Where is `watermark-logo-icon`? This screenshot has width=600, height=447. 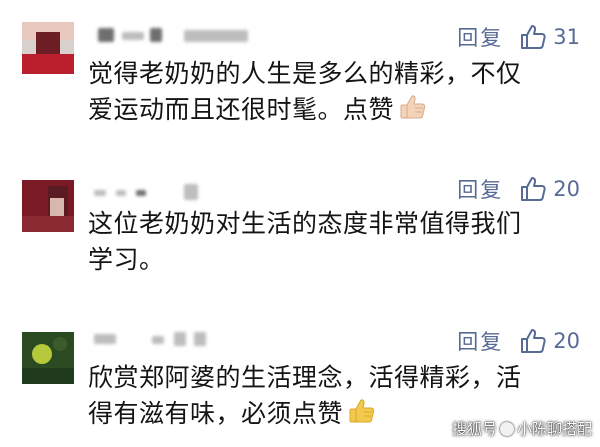 watermark-logo-icon is located at coordinates (506, 428).